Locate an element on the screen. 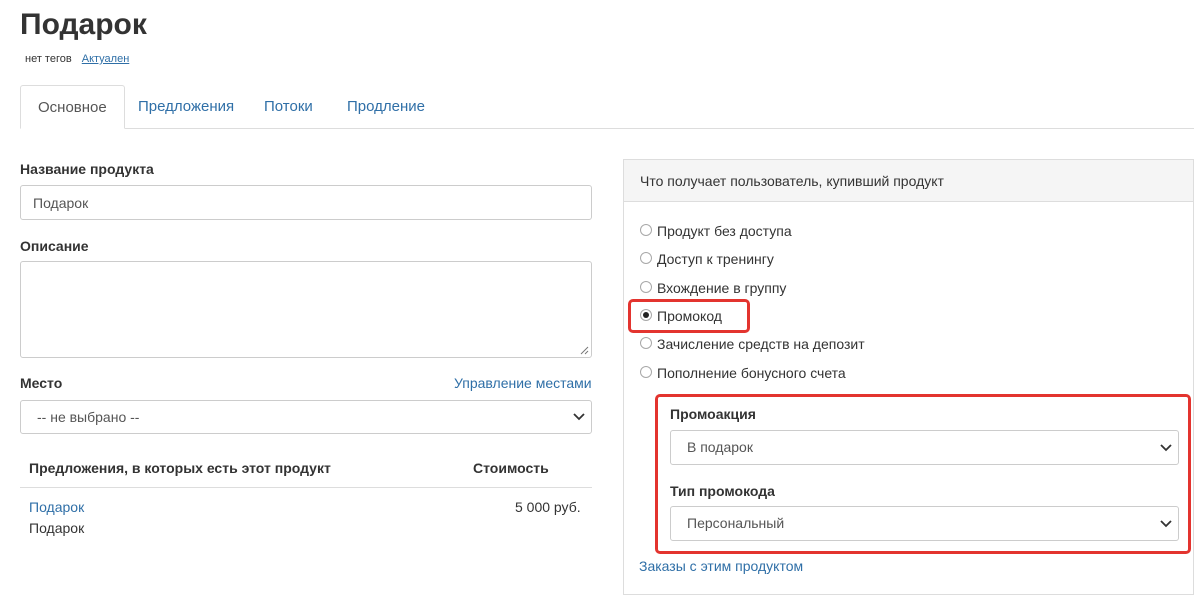 The width and height of the screenshot is (1200, 605). offer-link: Подарок is located at coordinates (56, 507).